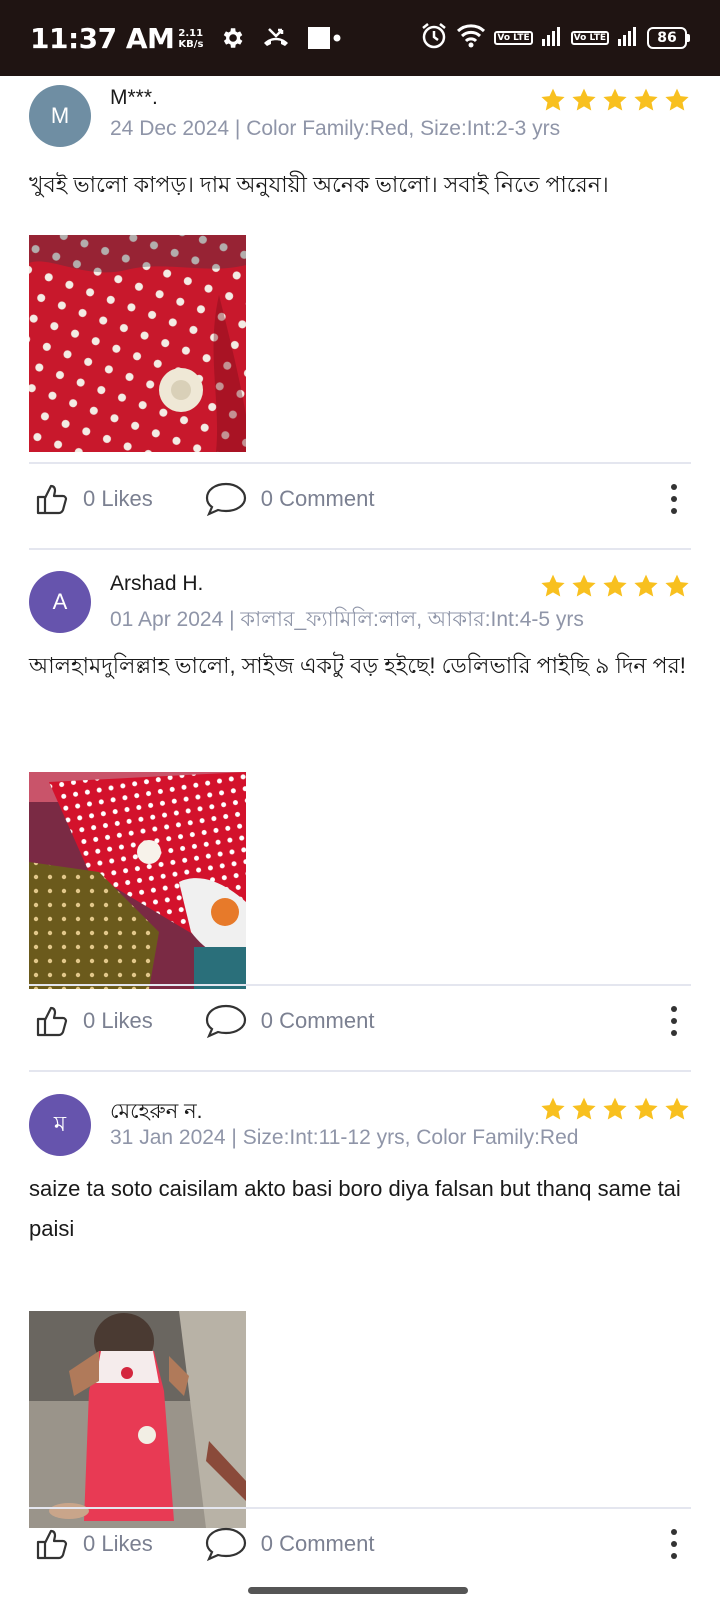 Image resolution: width=720 pixels, height=1612 pixels. I want to click on avatar: A, so click(60, 602).